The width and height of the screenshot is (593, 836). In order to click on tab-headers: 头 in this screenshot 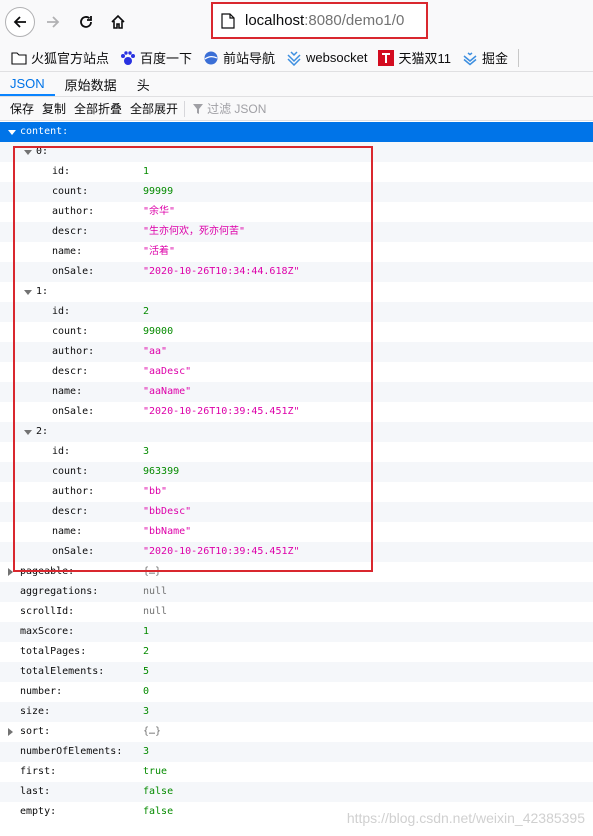, I will do `click(143, 84)`.